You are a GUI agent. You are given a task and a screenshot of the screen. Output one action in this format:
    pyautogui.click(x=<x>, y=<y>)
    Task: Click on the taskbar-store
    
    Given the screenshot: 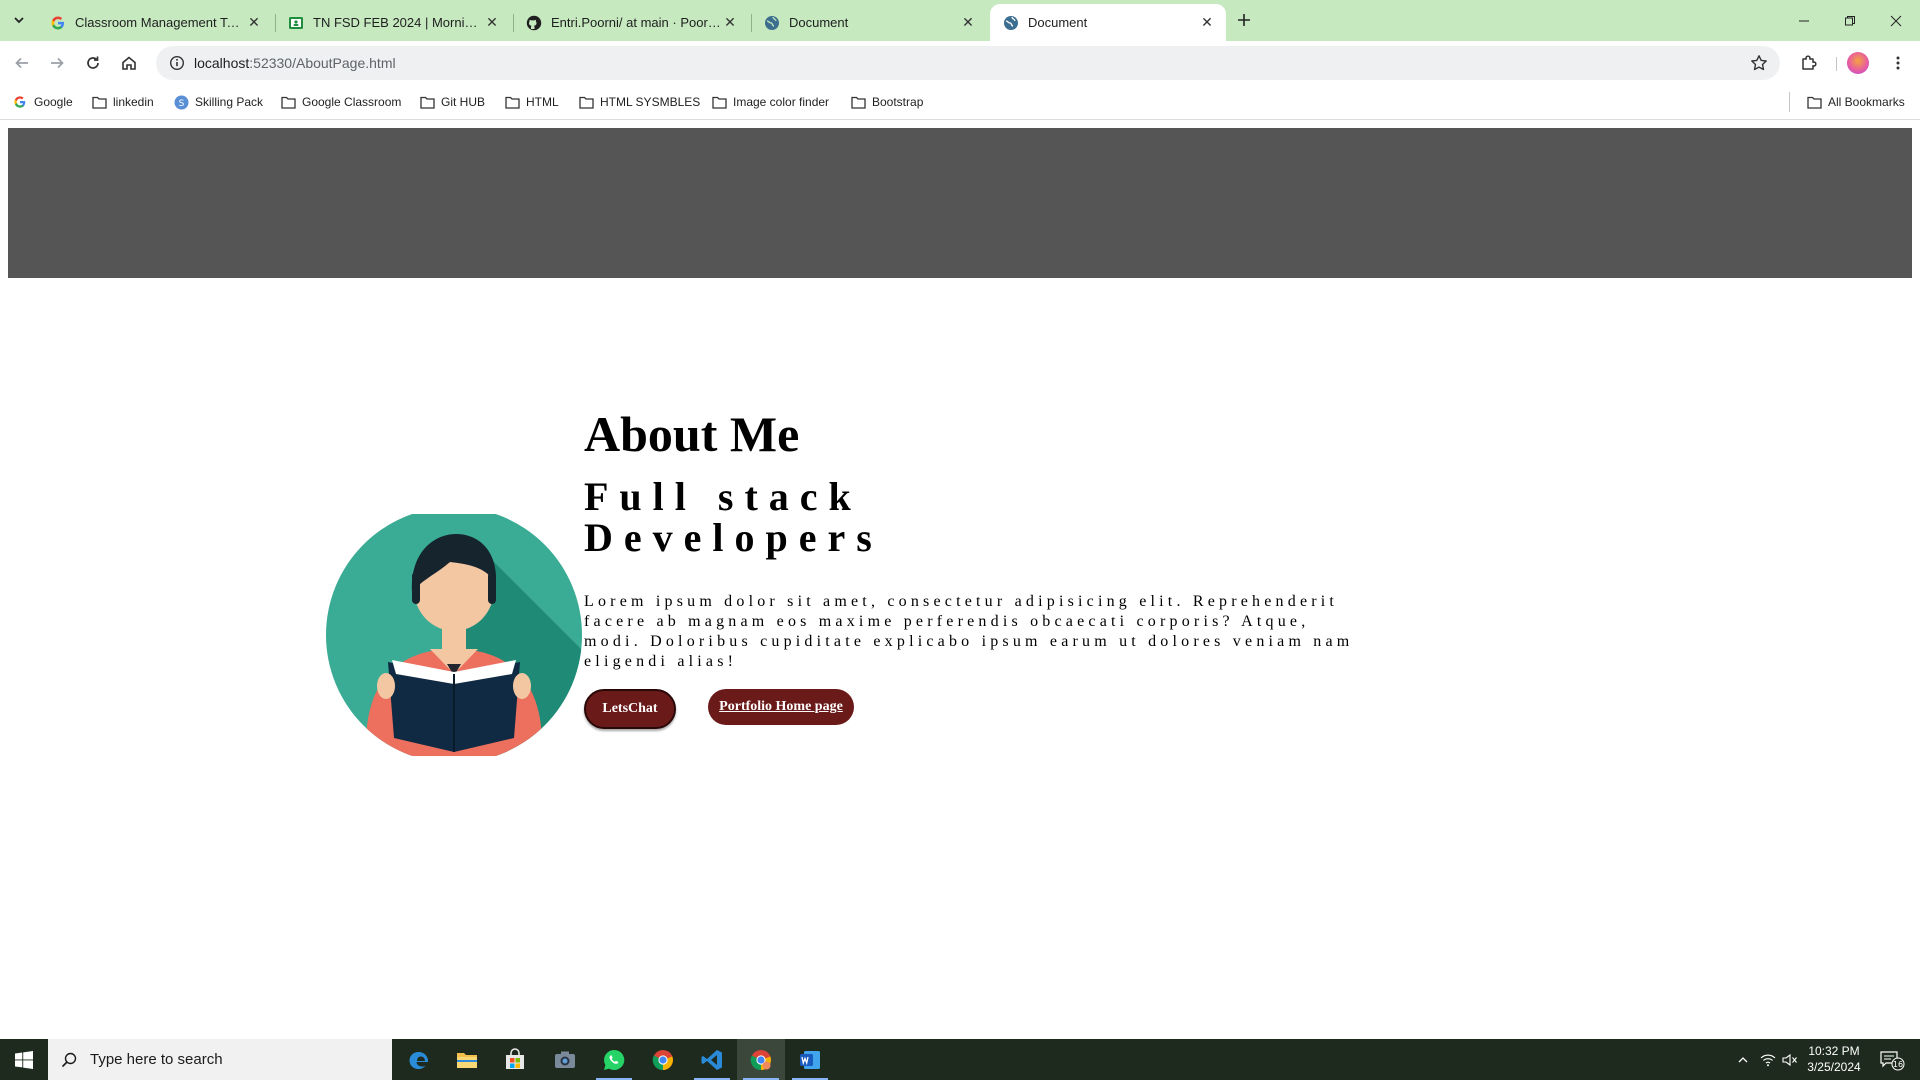 What is the action you would take?
    pyautogui.click(x=515, y=1059)
    